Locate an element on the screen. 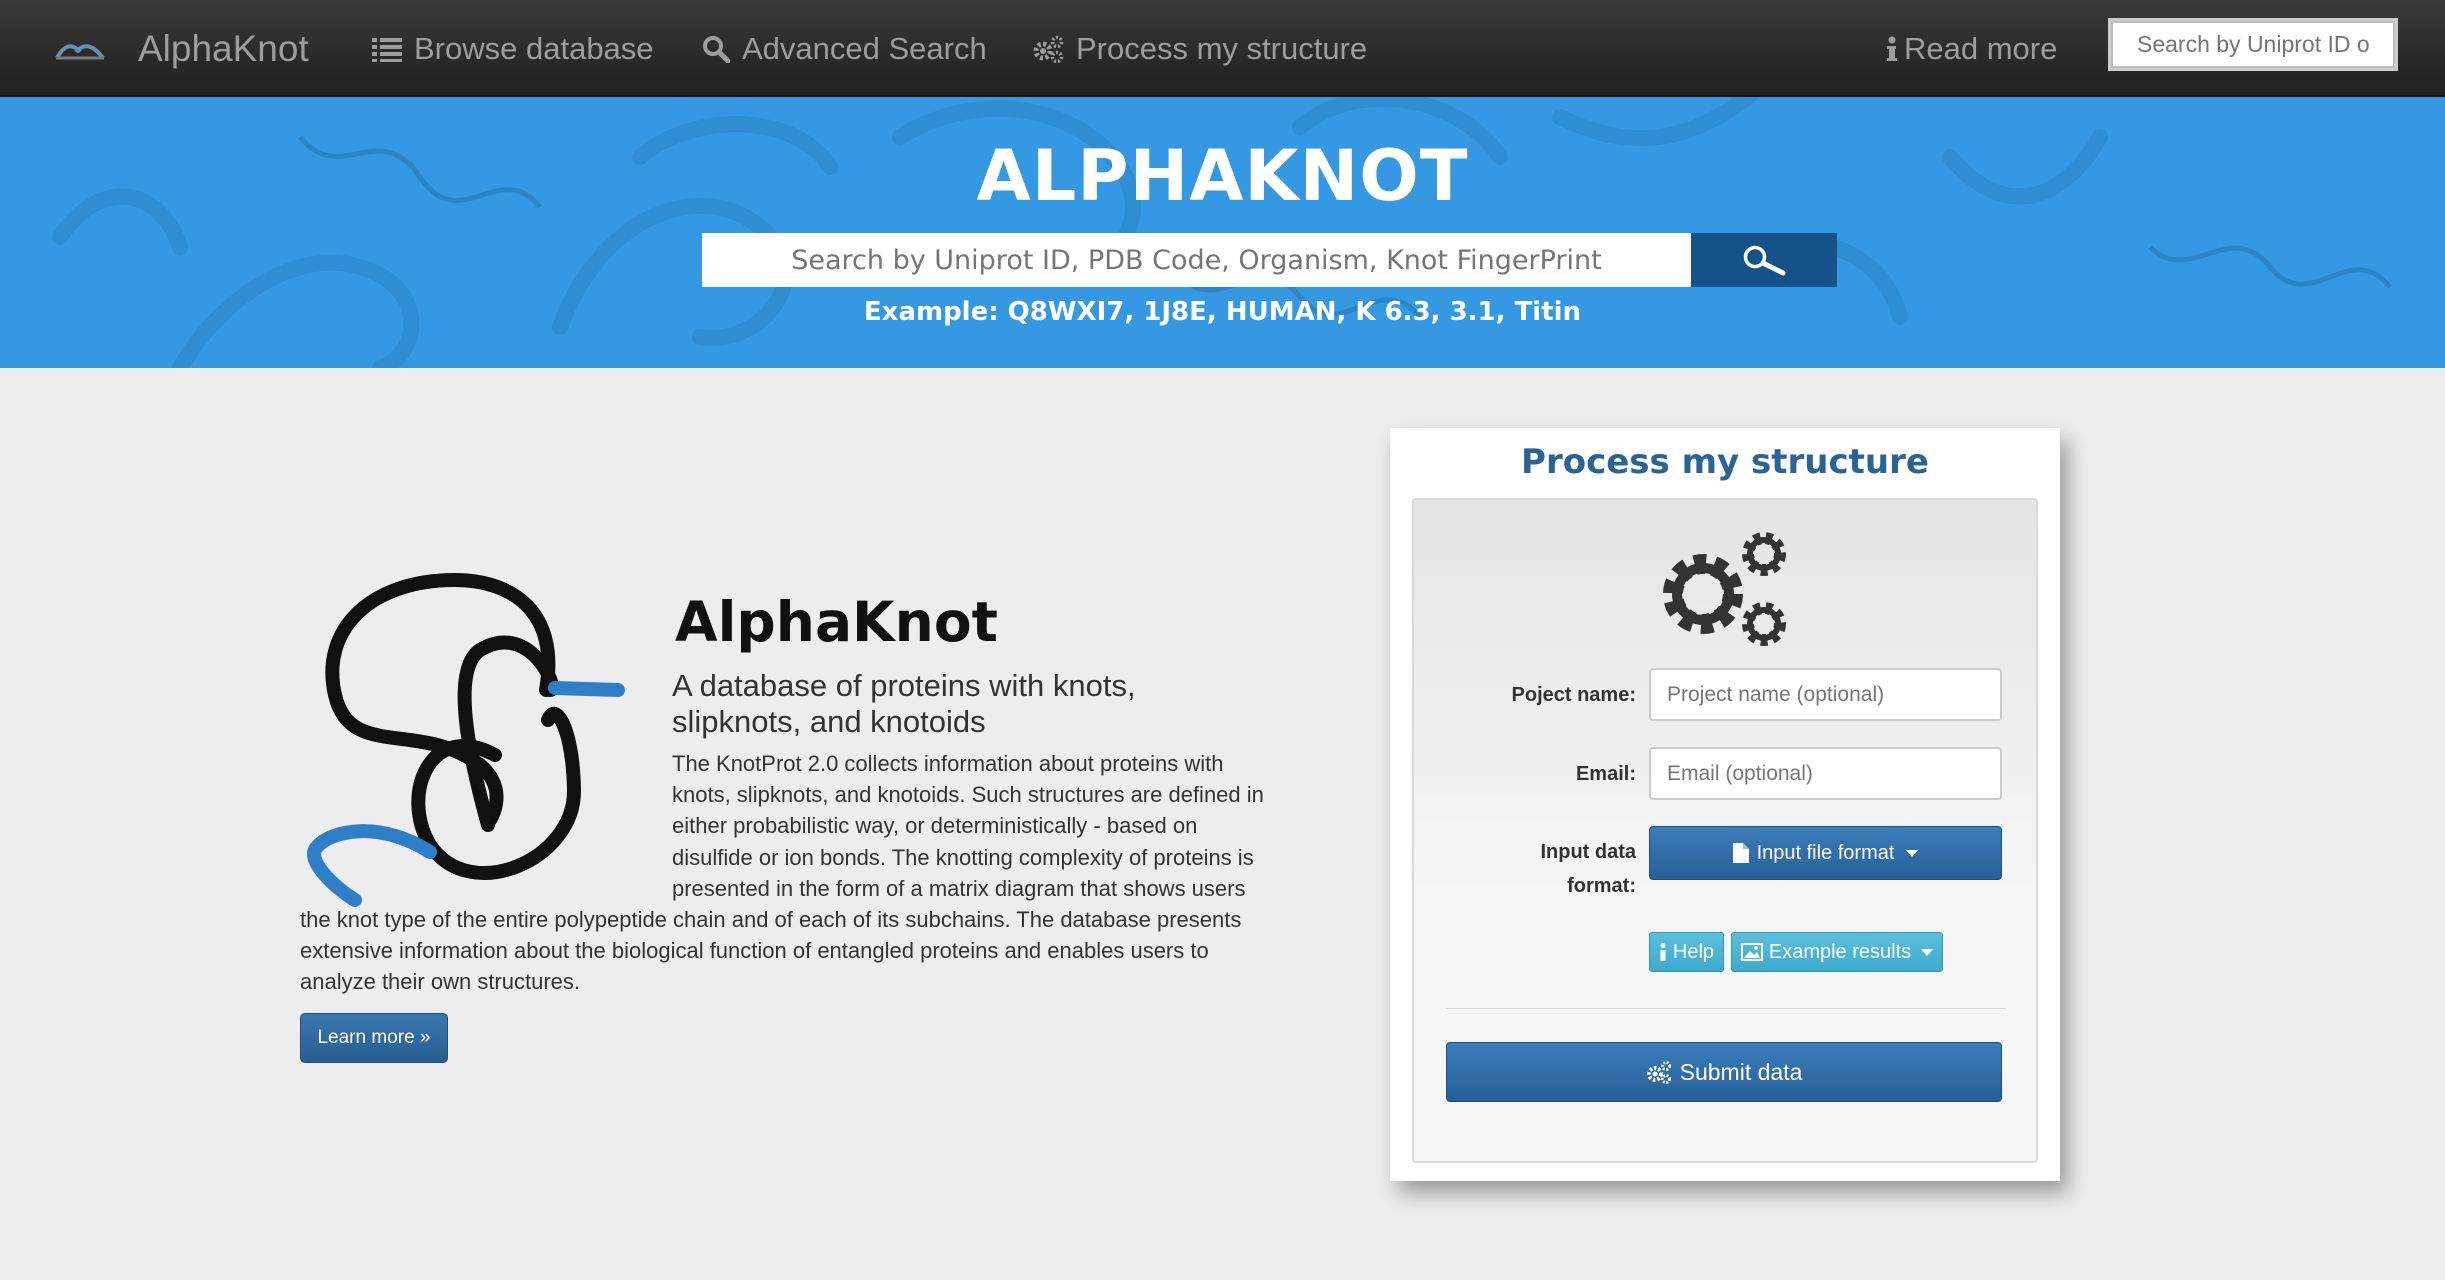 The image size is (2445, 1280). nav-browse-database: Browse database is located at coordinates (513, 48).